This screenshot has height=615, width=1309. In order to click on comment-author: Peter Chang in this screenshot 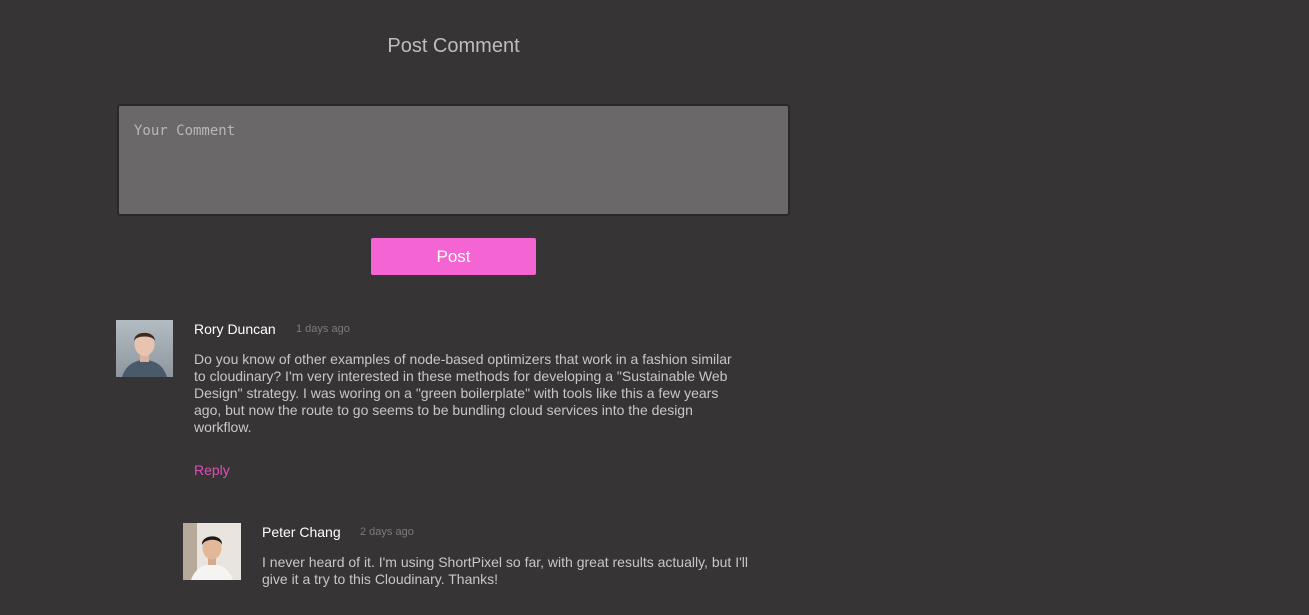, I will do `click(301, 532)`.